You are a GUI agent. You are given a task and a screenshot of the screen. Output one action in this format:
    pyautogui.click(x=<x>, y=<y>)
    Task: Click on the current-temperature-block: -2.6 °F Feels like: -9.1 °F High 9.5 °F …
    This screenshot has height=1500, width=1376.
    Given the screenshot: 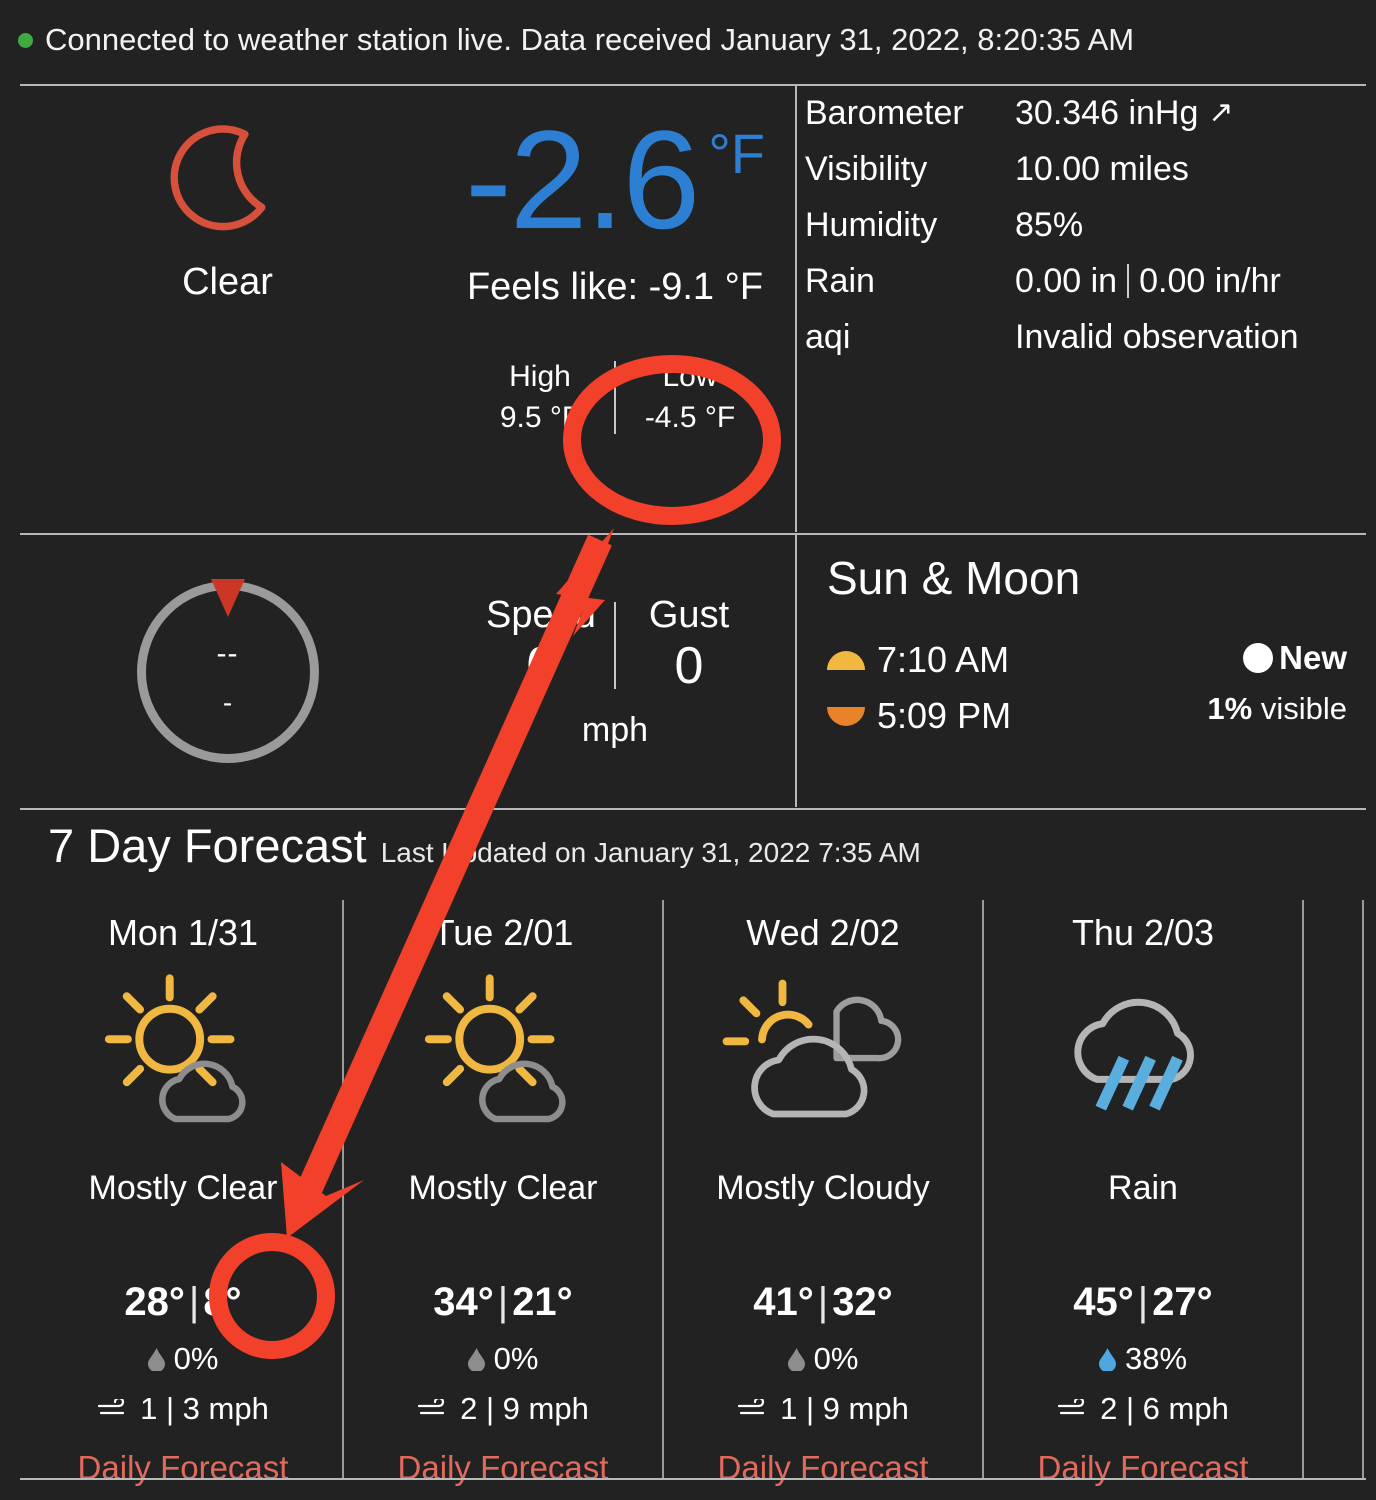 What is the action you would take?
    pyautogui.click(x=615, y=261)
    